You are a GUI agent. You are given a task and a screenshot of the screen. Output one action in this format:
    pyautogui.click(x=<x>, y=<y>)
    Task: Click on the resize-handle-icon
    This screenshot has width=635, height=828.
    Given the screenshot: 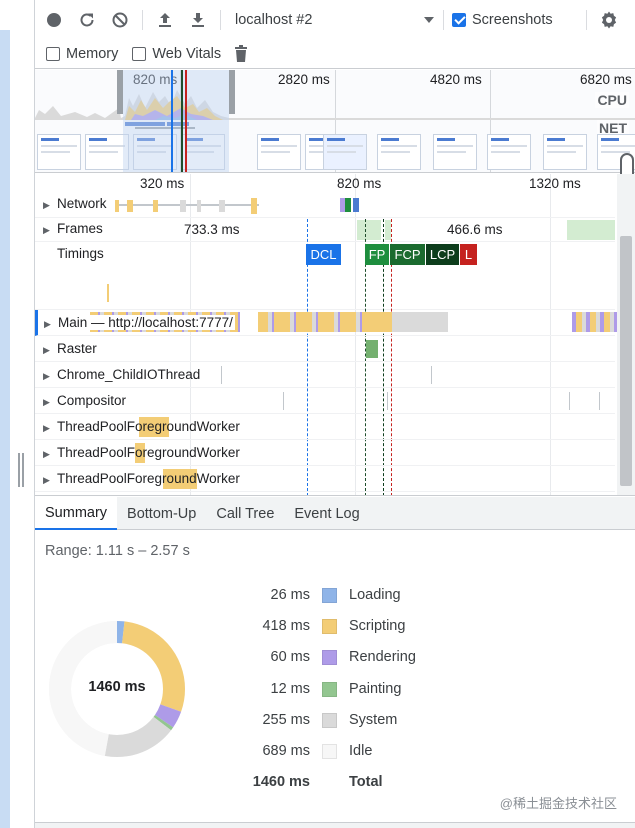 What is the action you would take?
    pyautogui.click(x=21, y=470)
    